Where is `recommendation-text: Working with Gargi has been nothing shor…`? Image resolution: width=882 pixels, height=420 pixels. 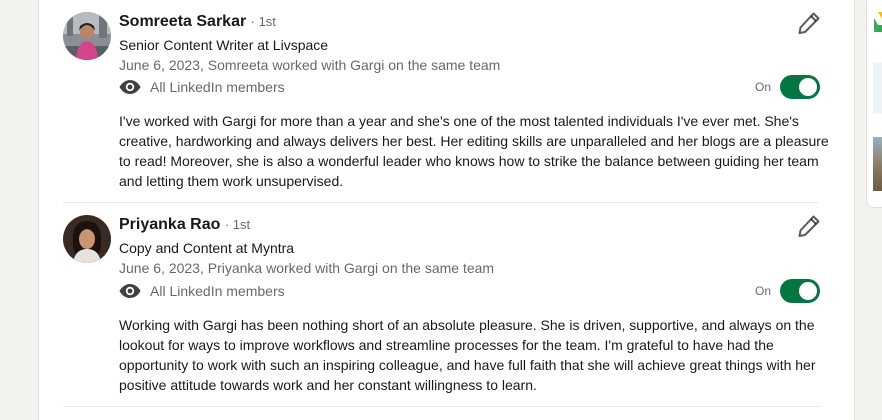 recommendation-text: Working with Gargi has been nothing shor… is located at coordinates (467, 355).